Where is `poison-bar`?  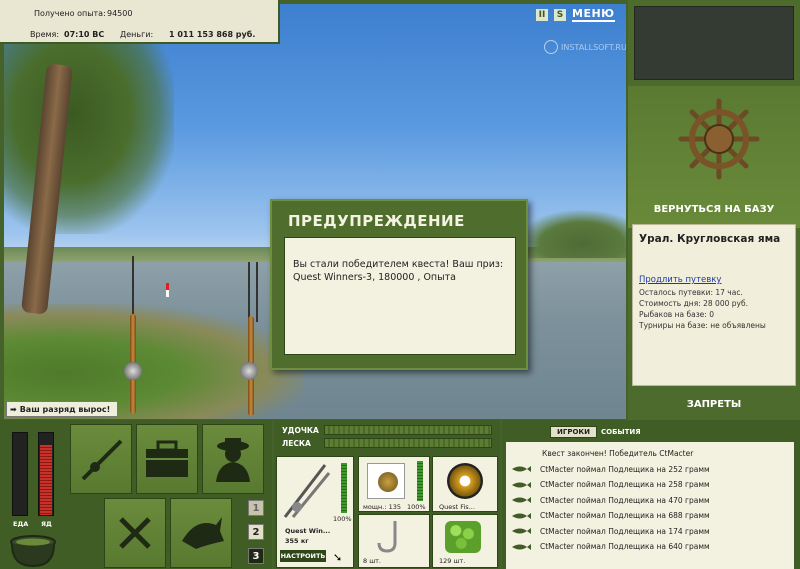
poison-bar is located at coordinates (46, 474).